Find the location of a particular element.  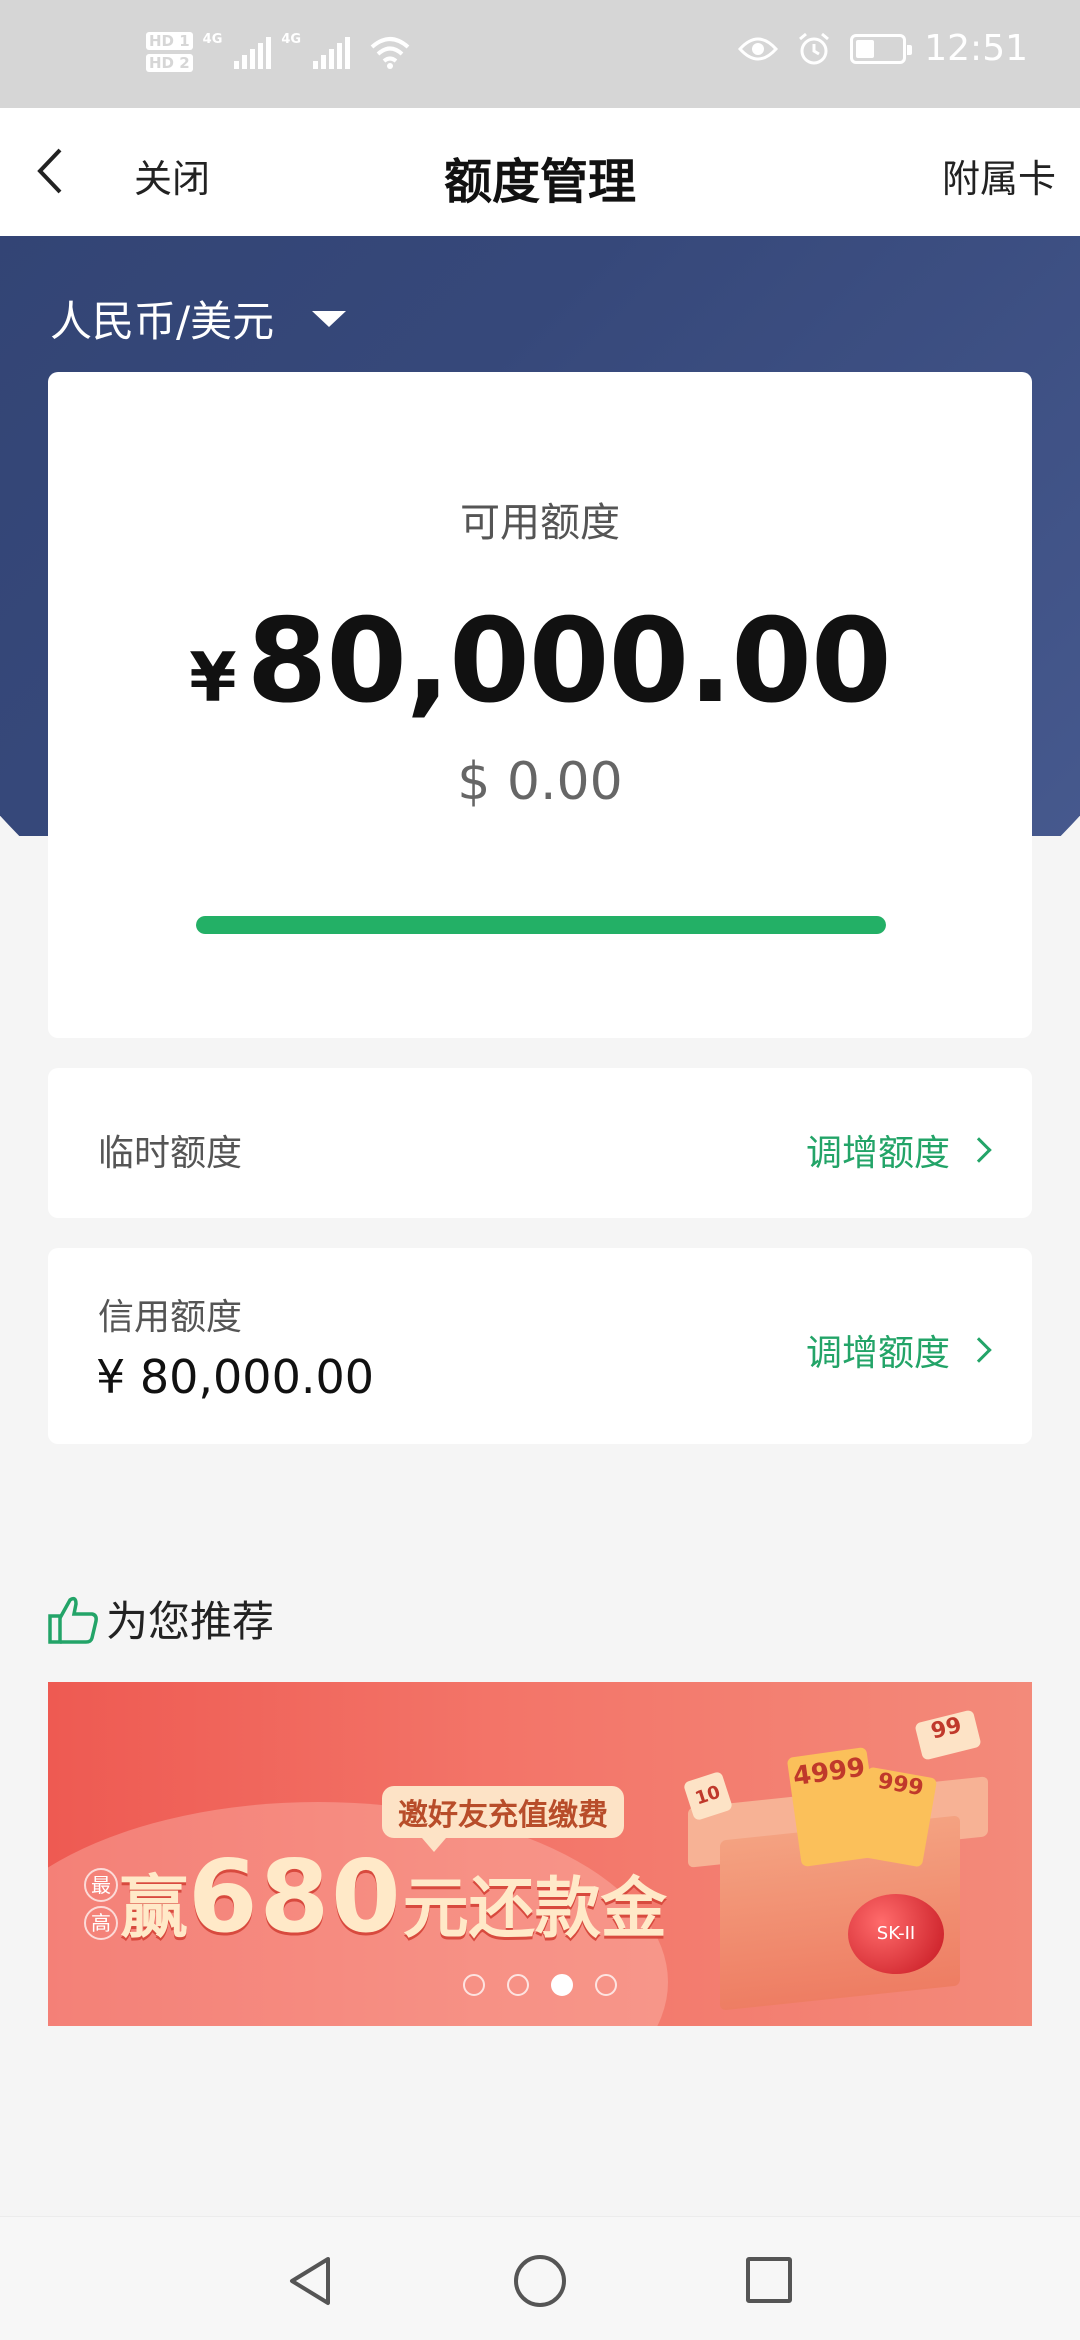

temporary-increase-button: 调增额度 is located at coordinates (898, 1150).